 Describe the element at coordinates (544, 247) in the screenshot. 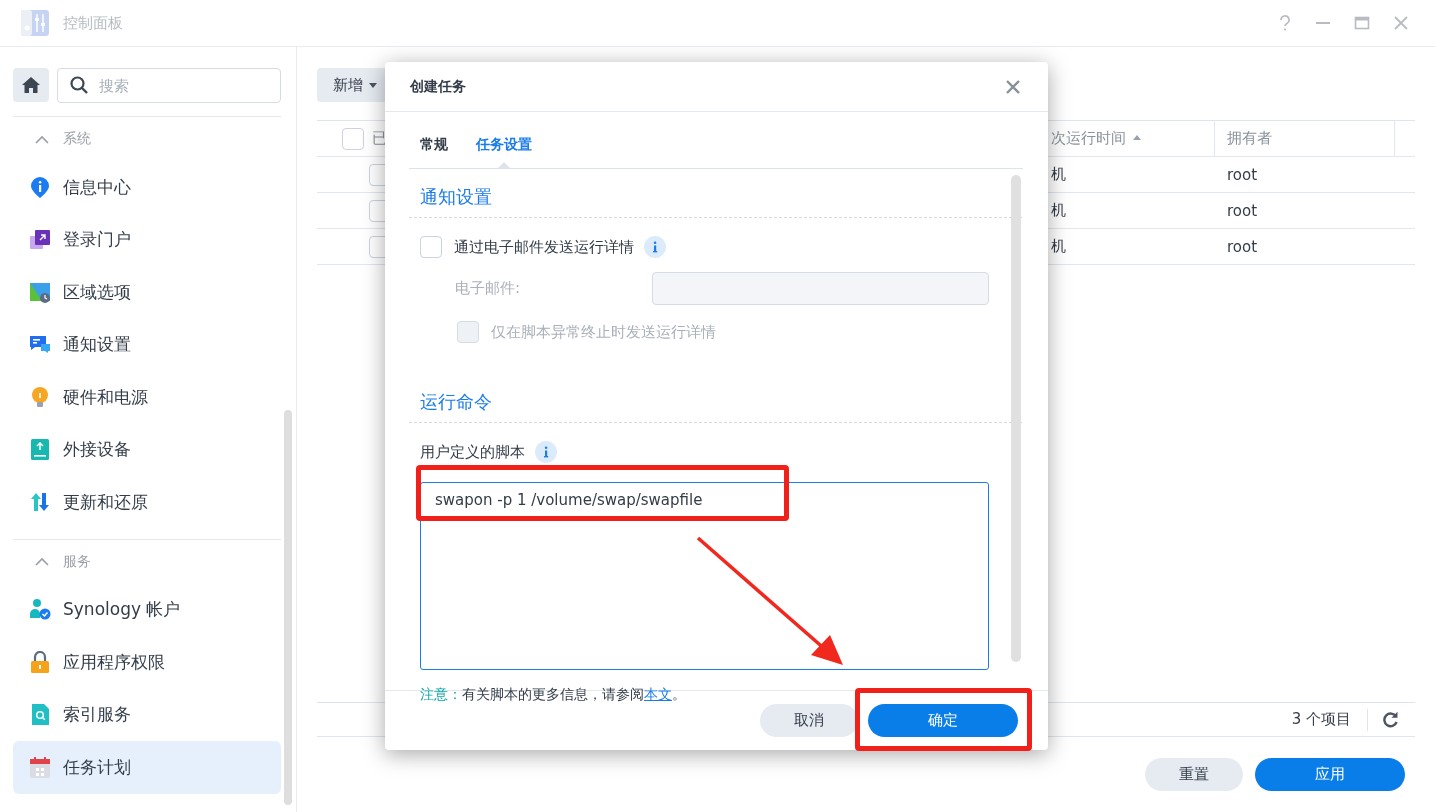

I see `checkbox-label: 通过电子邮件发送运行详情` at that location.